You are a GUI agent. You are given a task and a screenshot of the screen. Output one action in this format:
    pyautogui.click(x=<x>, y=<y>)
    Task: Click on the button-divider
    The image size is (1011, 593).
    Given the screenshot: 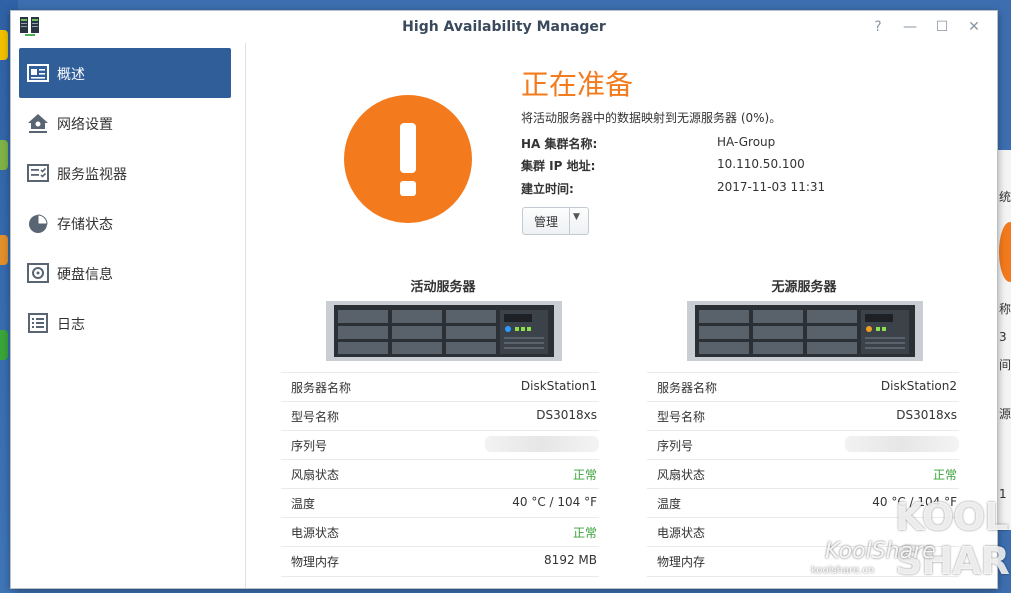 What is the action you would take?
    pyautogui.click(x=569, y=221)
    